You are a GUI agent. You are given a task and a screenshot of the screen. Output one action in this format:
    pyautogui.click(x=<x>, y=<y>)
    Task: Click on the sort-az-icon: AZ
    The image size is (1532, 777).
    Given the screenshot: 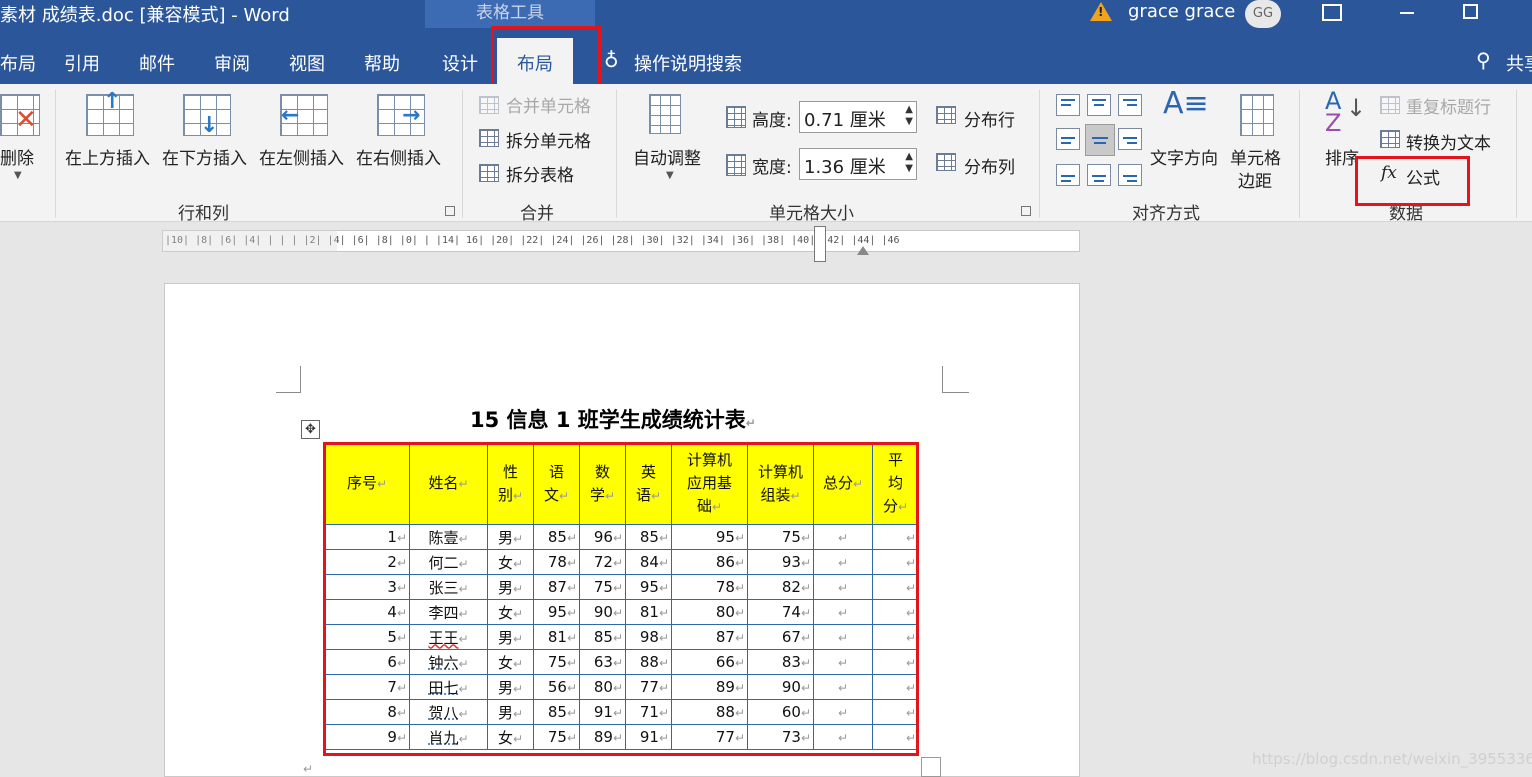 What is the action you would take?
    pyautogui.click(x=1333, y=112)
    